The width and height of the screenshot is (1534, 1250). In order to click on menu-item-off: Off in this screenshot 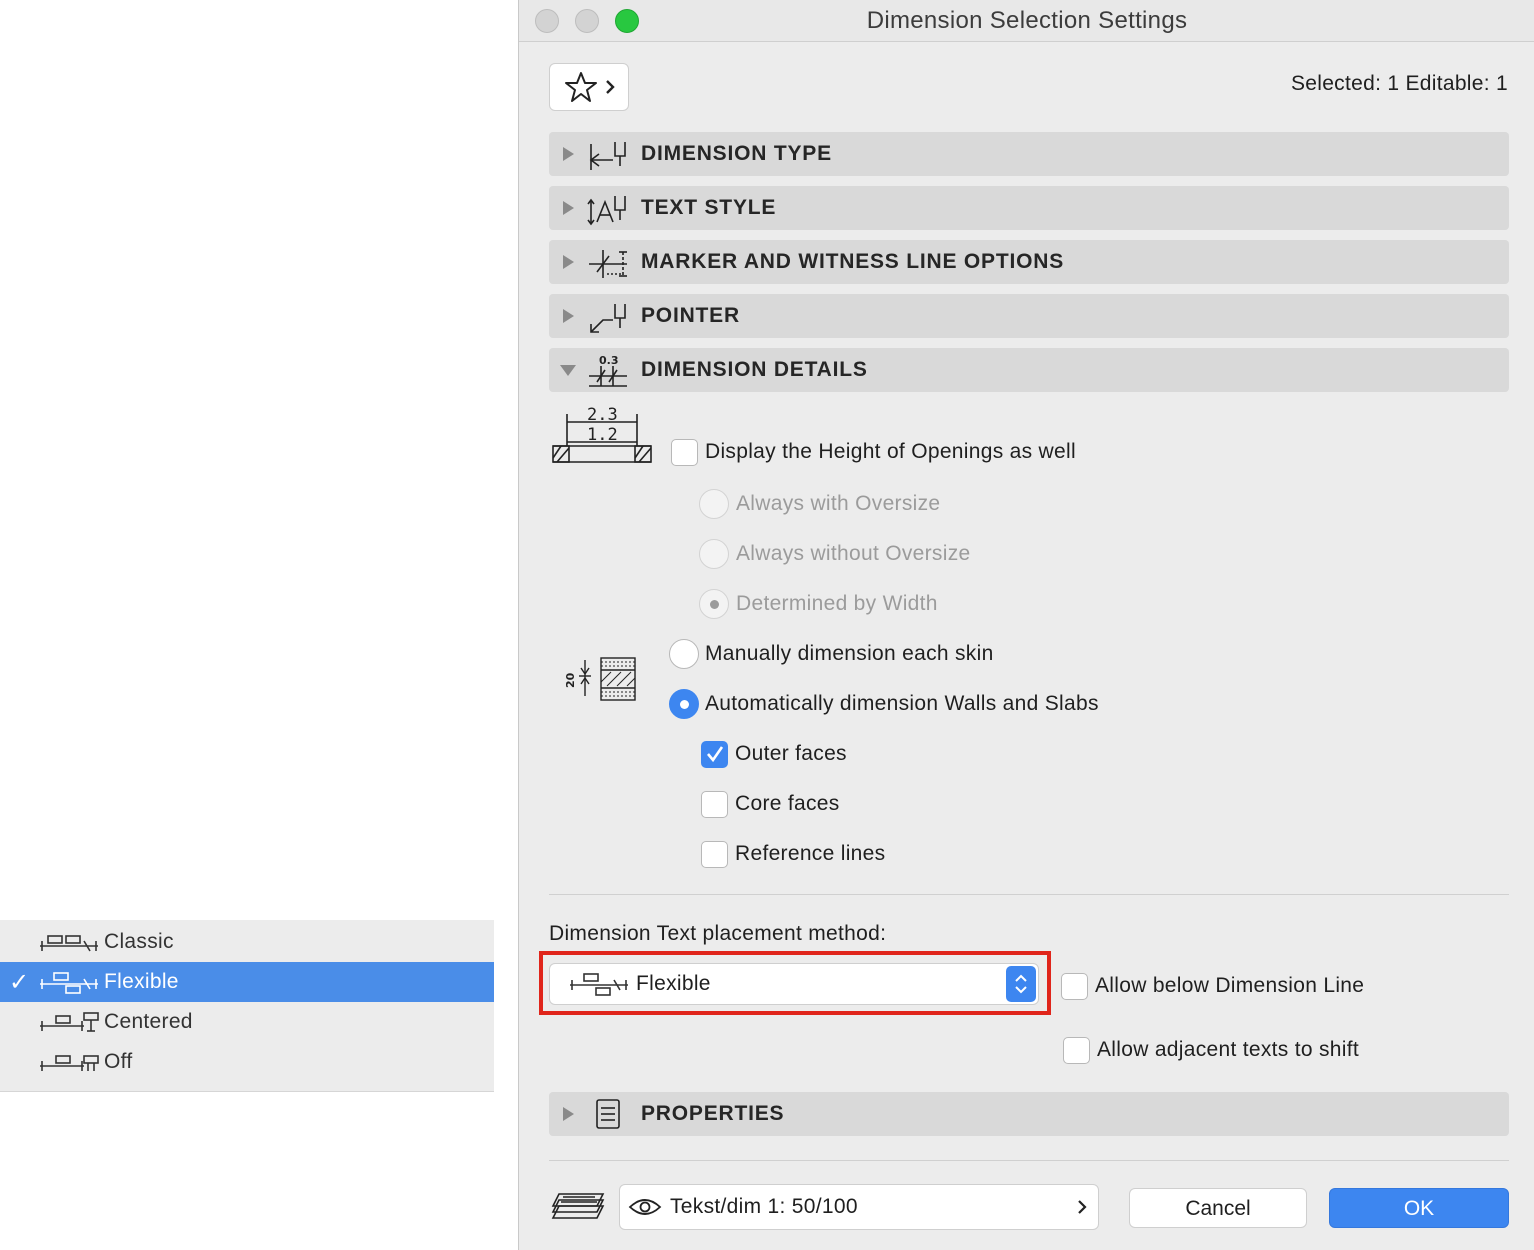, I will do `click(247, 1062)`.